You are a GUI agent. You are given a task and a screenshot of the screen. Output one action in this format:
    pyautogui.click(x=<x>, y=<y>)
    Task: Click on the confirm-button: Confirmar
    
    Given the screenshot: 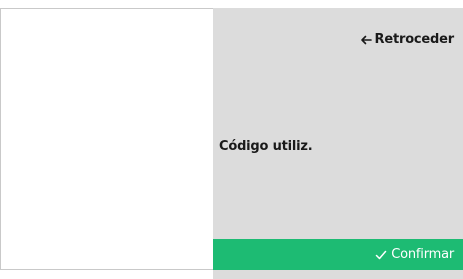 What is the action you would take?
    pyautogui.click(x=338, y=254)
    